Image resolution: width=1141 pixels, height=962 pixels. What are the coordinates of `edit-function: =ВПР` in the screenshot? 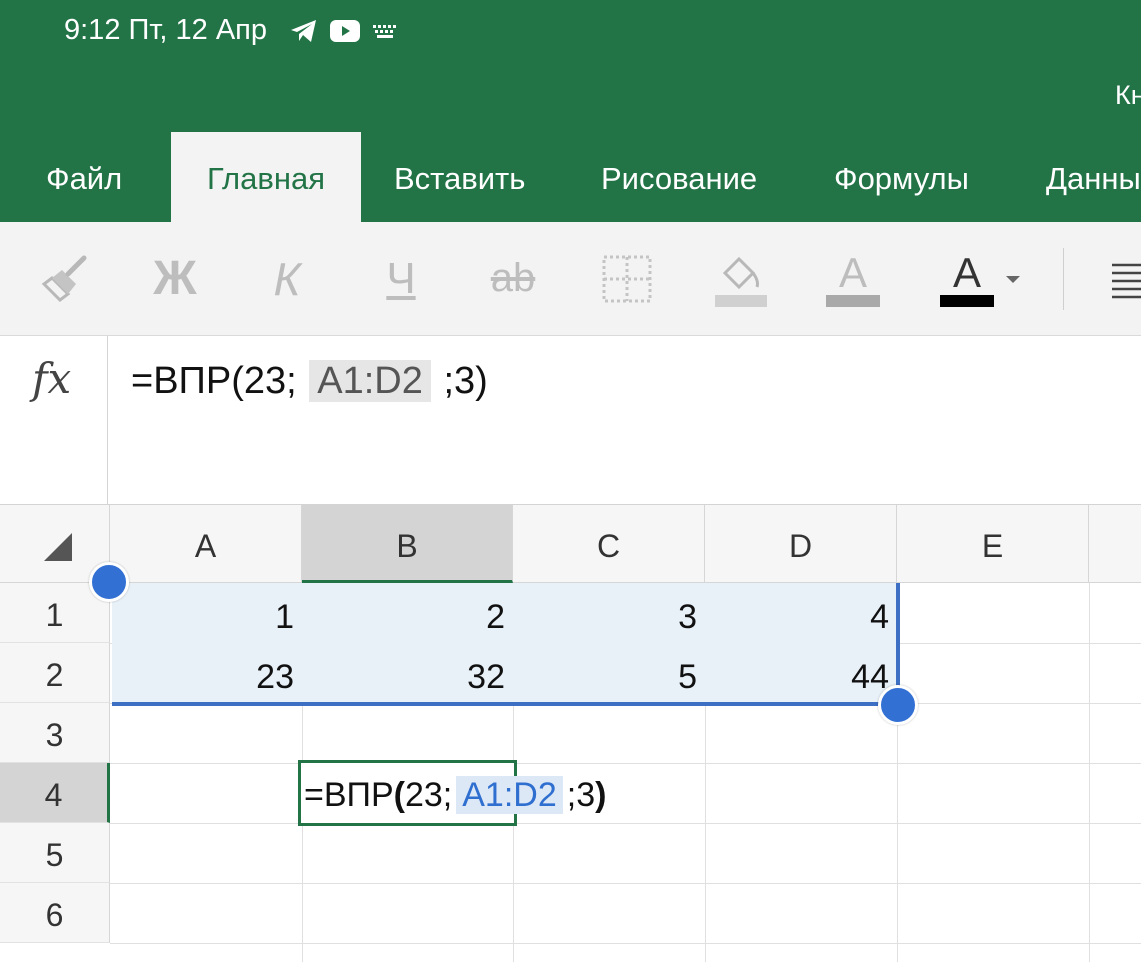 It's located at (349, 795).